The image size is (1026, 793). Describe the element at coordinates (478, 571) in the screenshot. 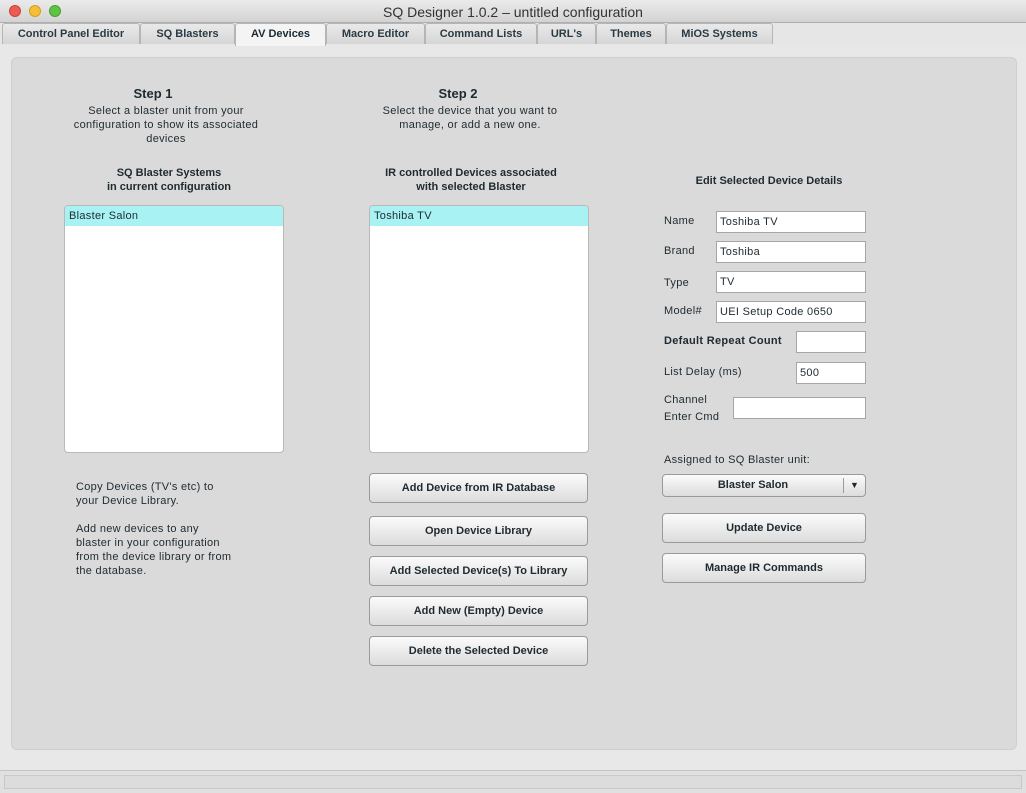

I see `add-selected-to-library-button: Add Selected Device(s) To Library` at that location.